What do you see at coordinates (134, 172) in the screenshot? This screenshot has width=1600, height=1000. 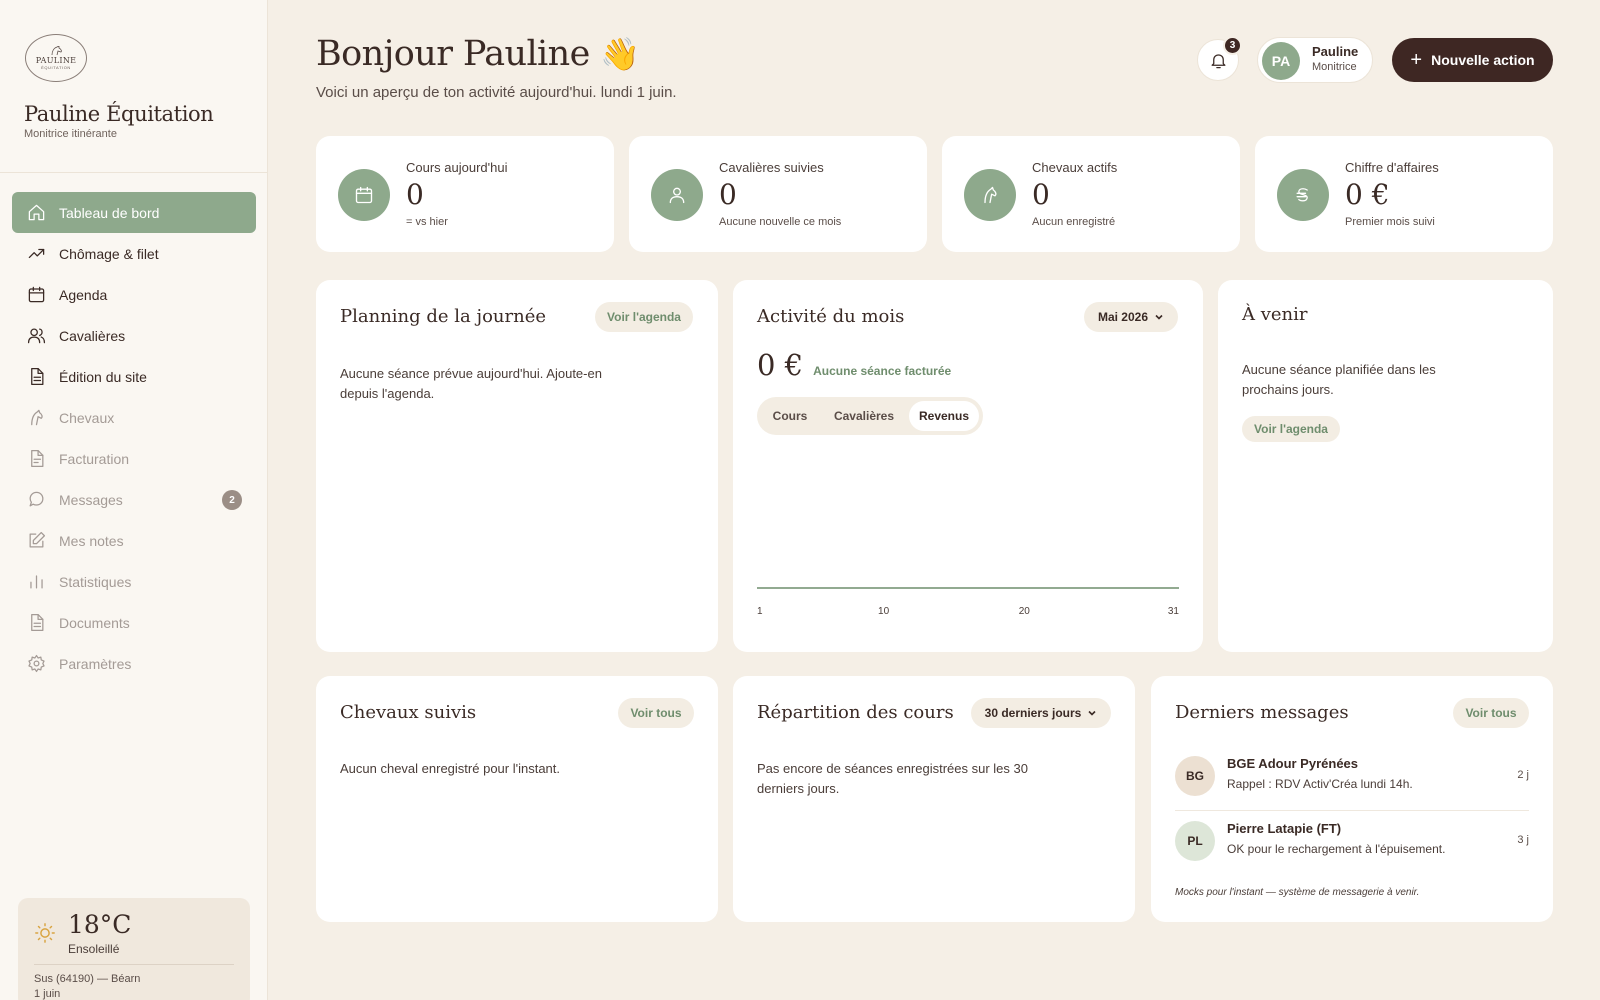 I see `sidebar-divider` at bounding box center [134, 172].